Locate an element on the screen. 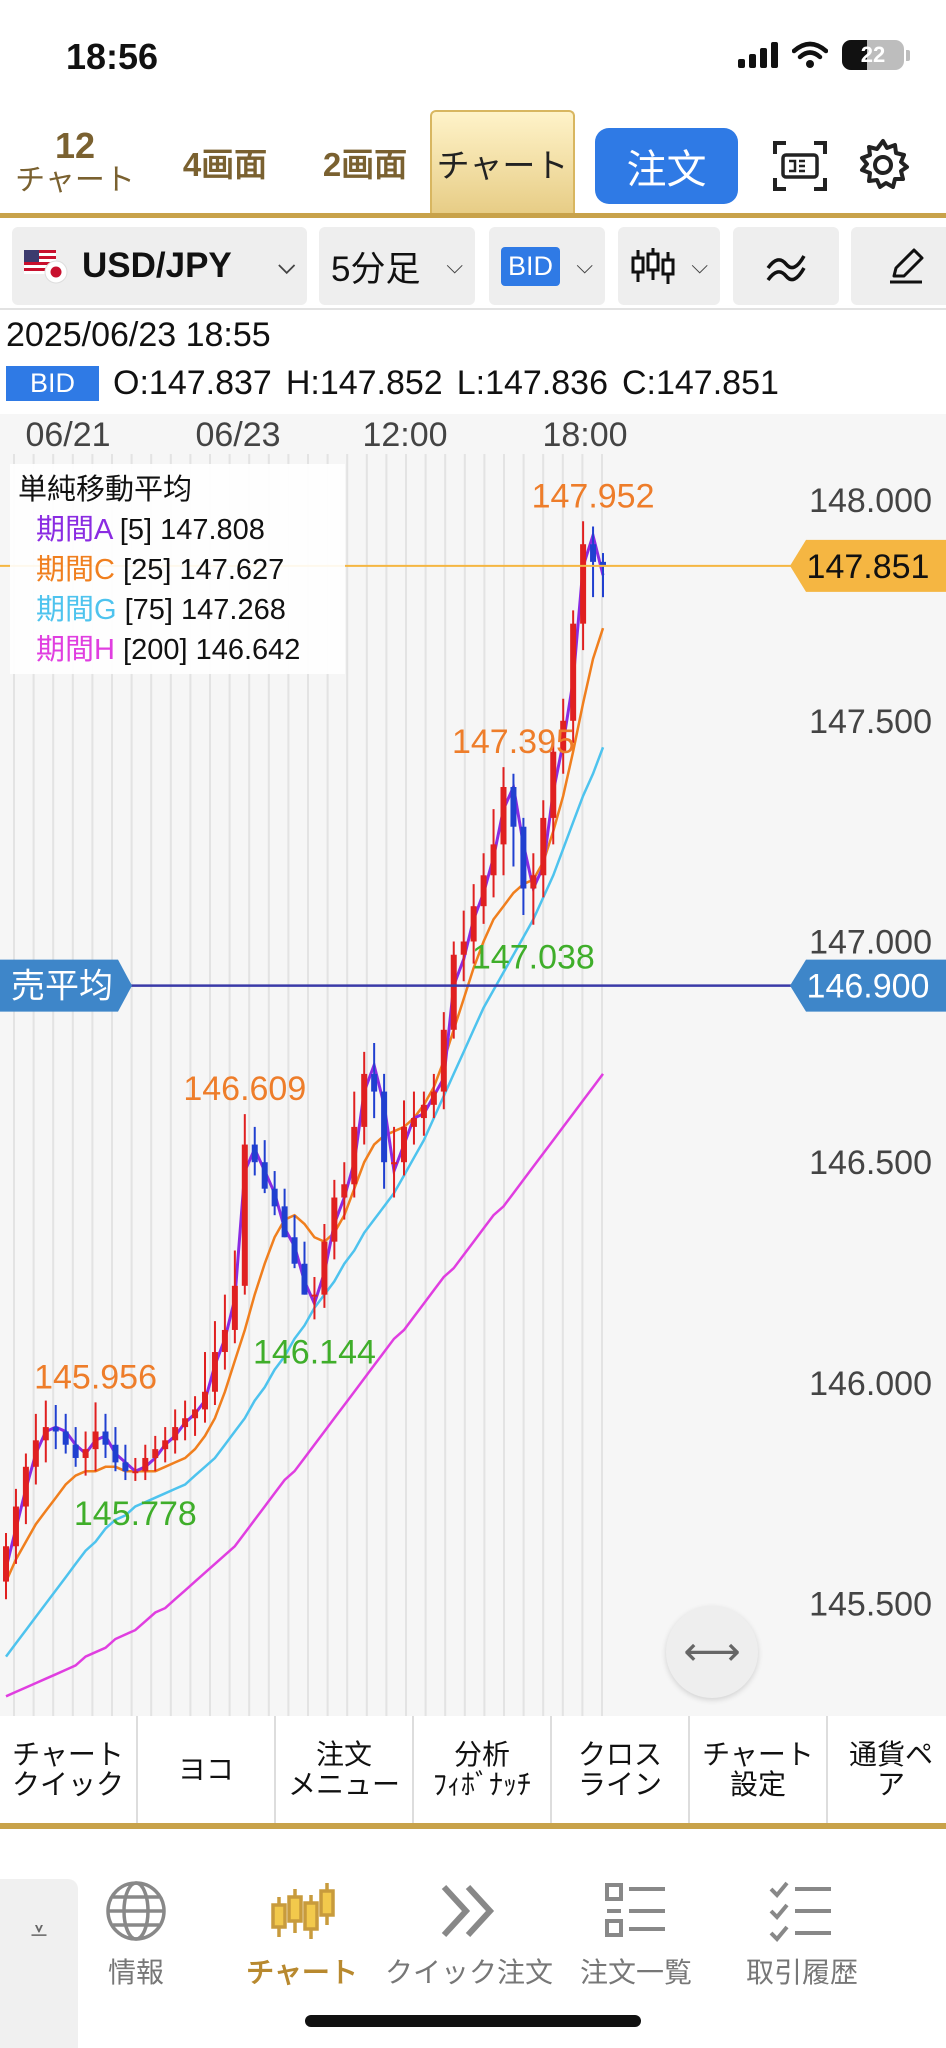  tab-12-chart: 12 チャート is located at coordinates (75, 161).